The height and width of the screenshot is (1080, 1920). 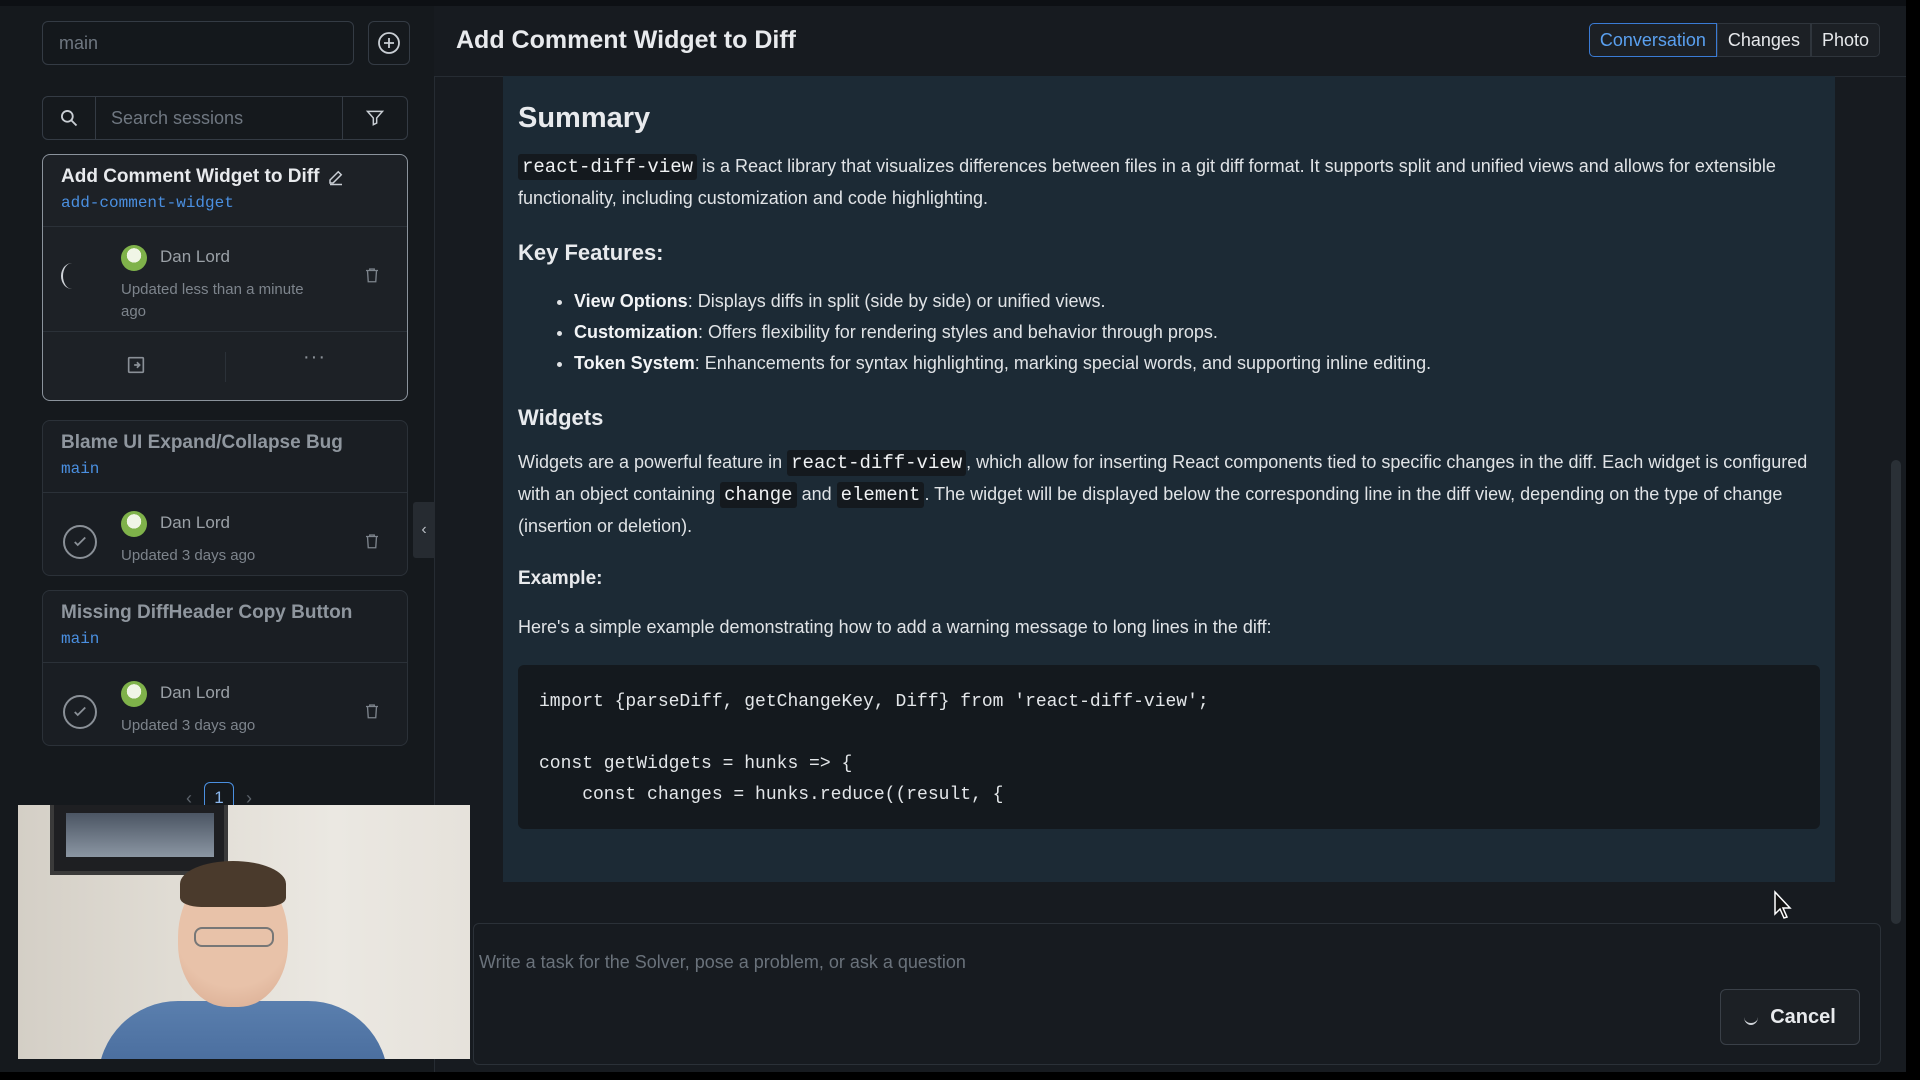 I want to click on new-session-button, so click(x=389, y=43).